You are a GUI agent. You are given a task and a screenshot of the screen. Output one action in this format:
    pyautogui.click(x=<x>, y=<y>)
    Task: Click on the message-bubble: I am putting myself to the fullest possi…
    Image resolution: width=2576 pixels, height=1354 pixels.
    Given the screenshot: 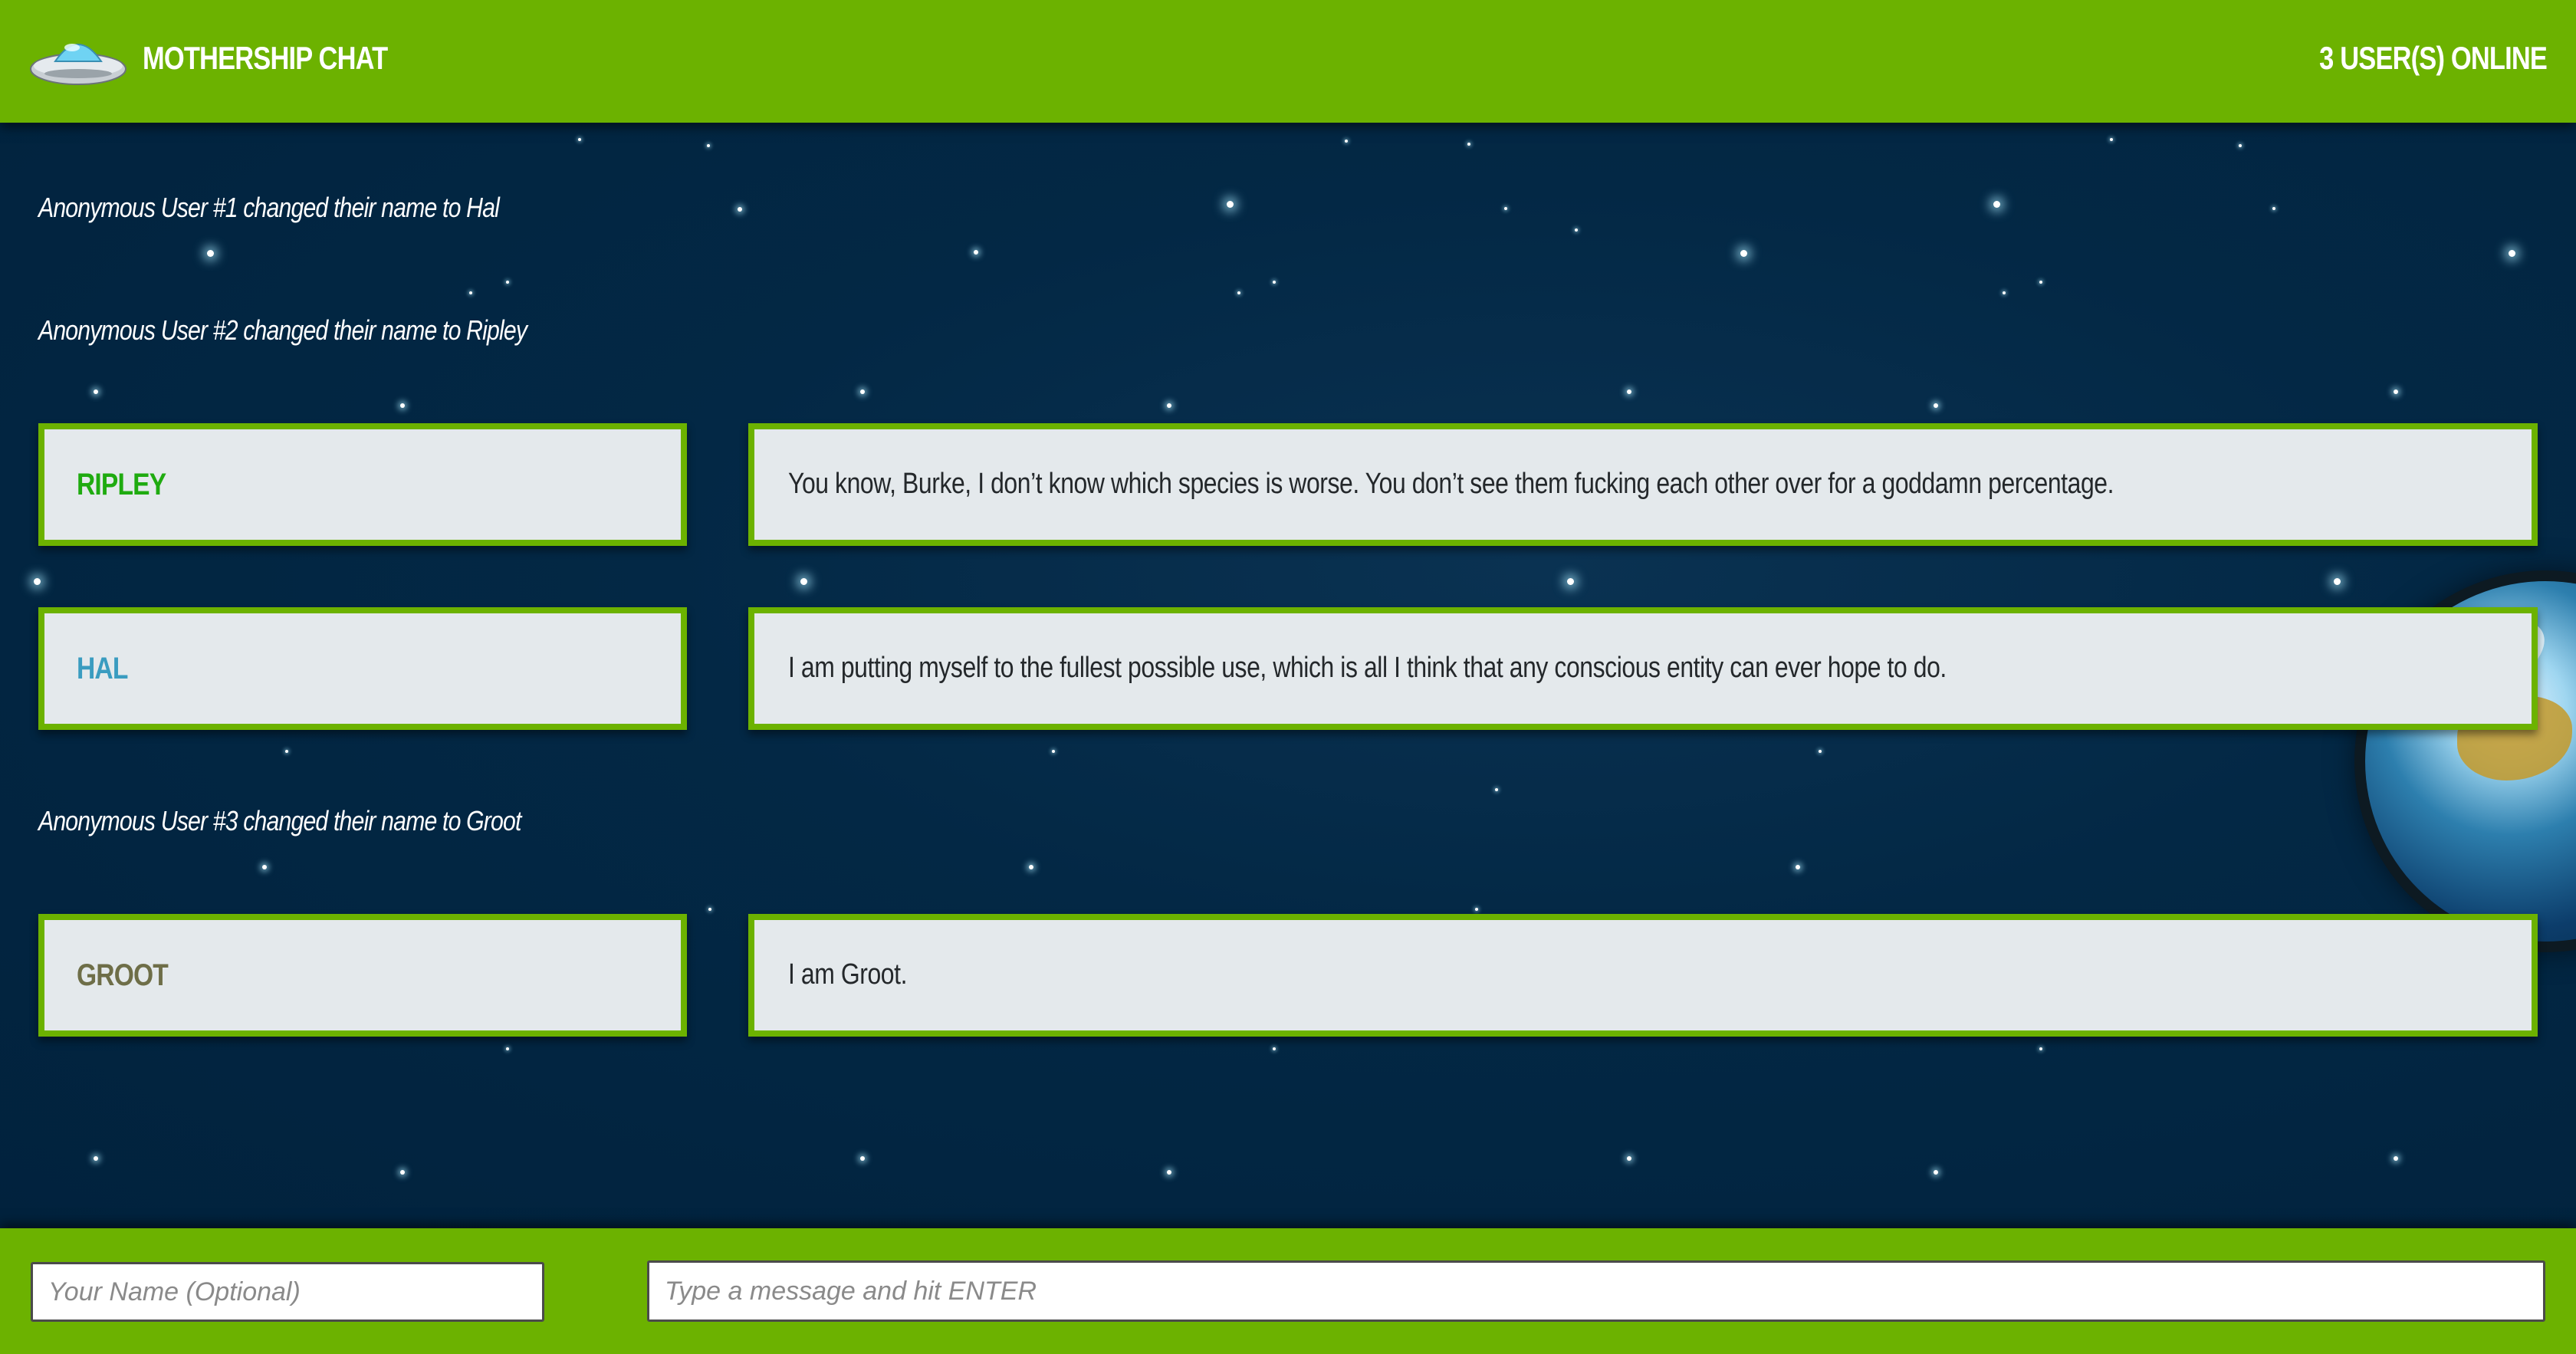 What is the action you would take?
    pyautogui.click(x=1643, y=669)
    